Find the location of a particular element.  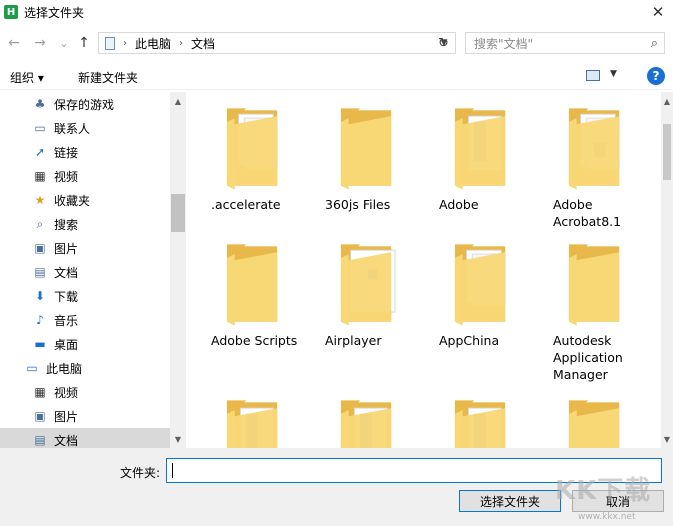

saved-games-icon: ♣ is located at coordinates (40, 104).